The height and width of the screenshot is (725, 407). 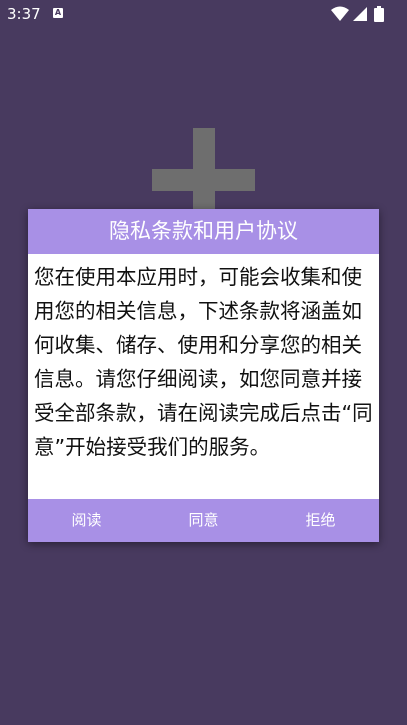 I want to click on read-button: 阅读, so click(x=86, y=520).